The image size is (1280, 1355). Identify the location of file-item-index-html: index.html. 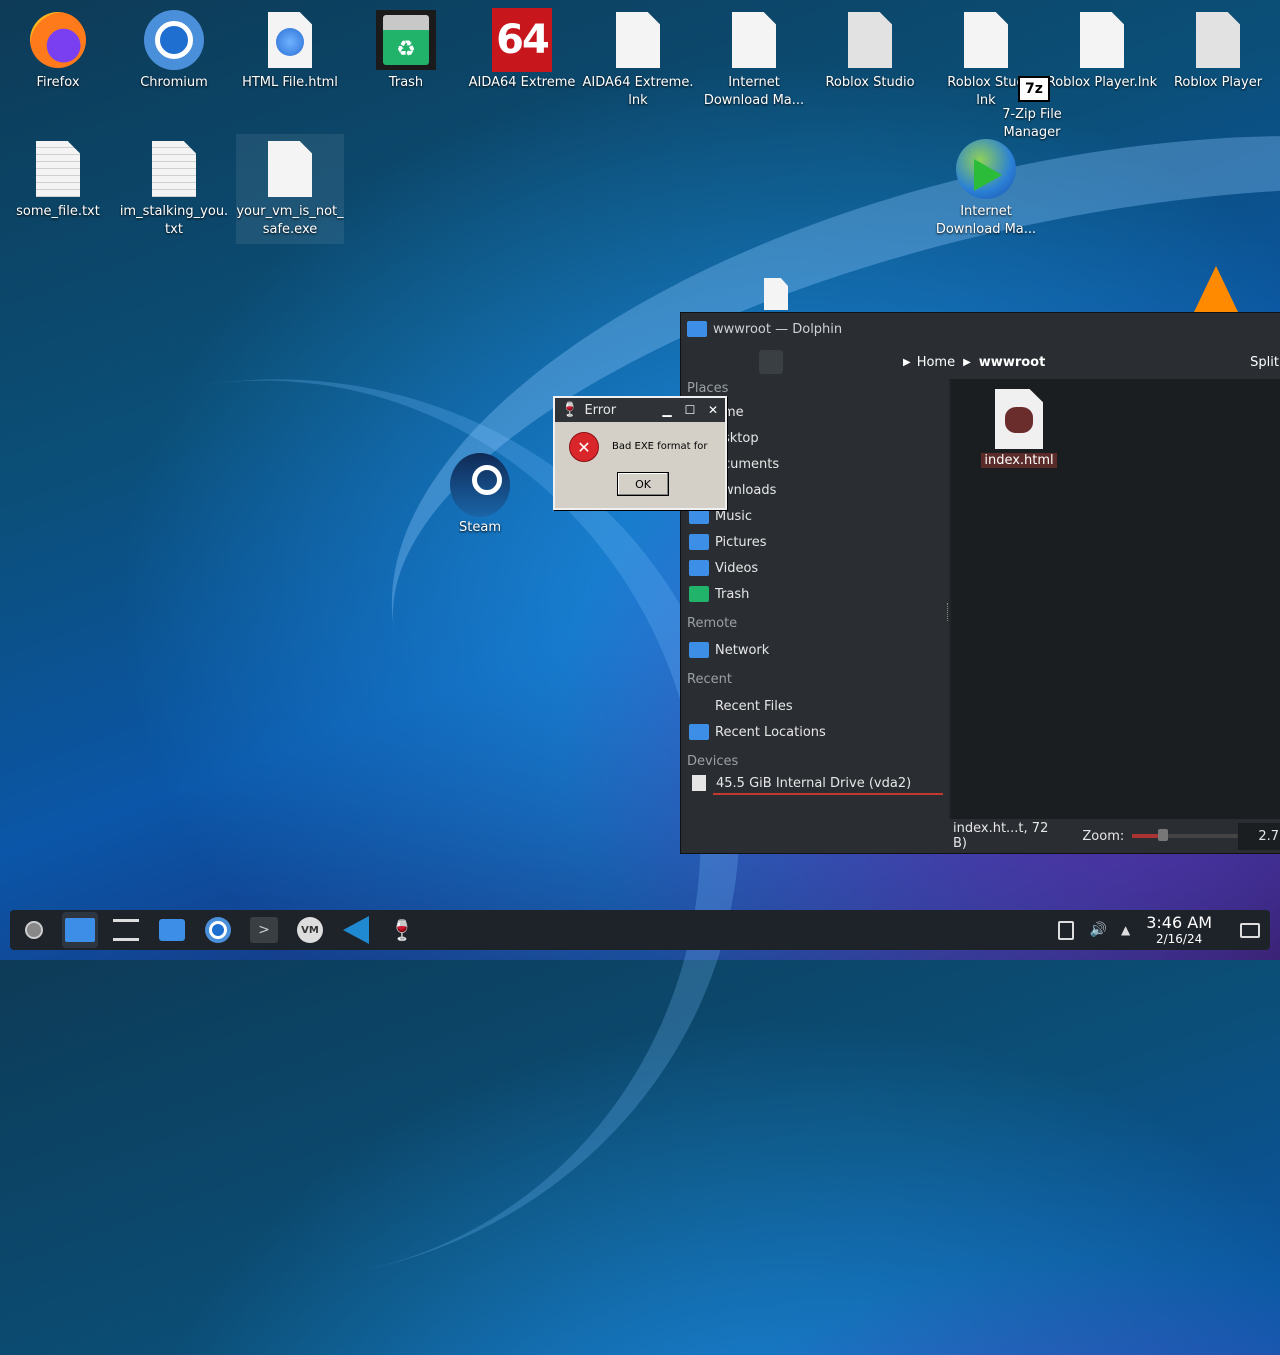
(1019, 428).